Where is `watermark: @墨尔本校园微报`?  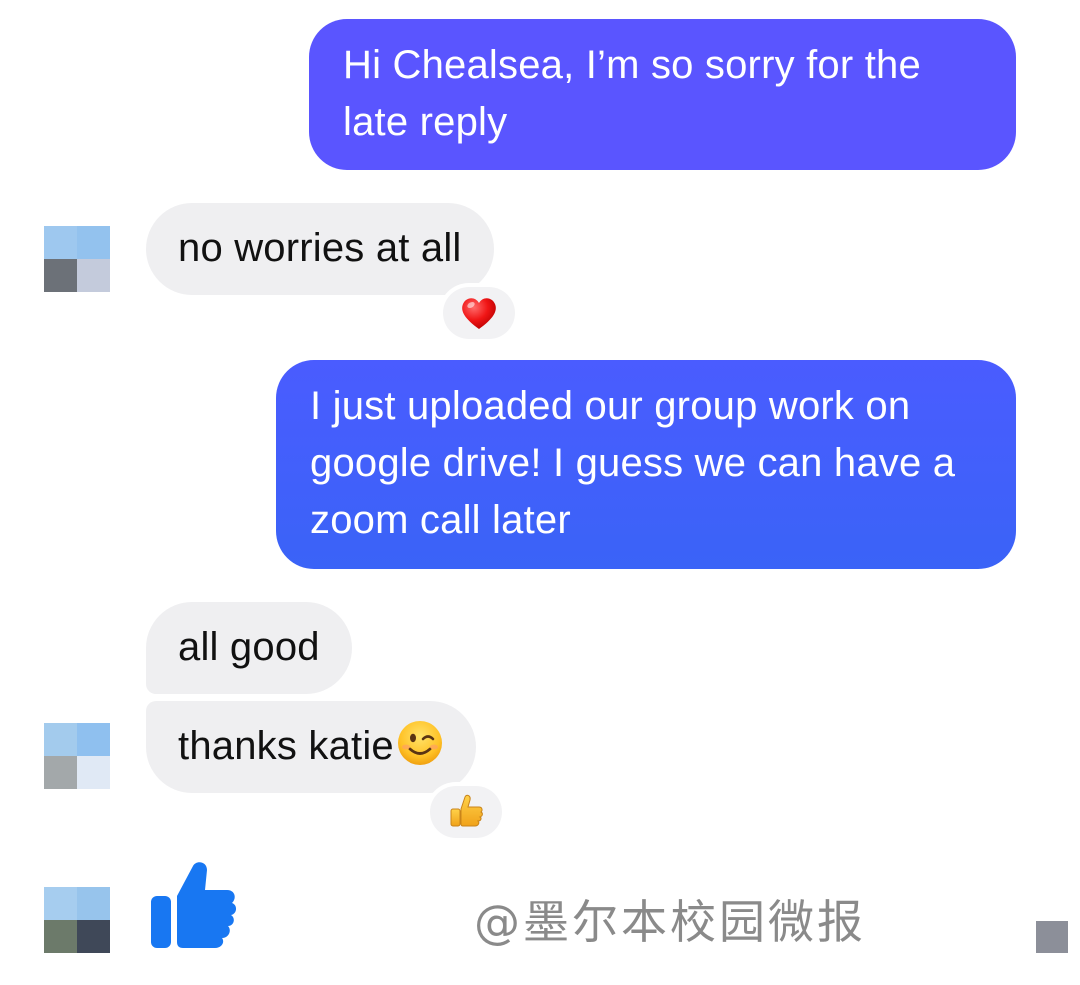 watermark: @墨尔本校园微报 is located at coordinates (670, 922).